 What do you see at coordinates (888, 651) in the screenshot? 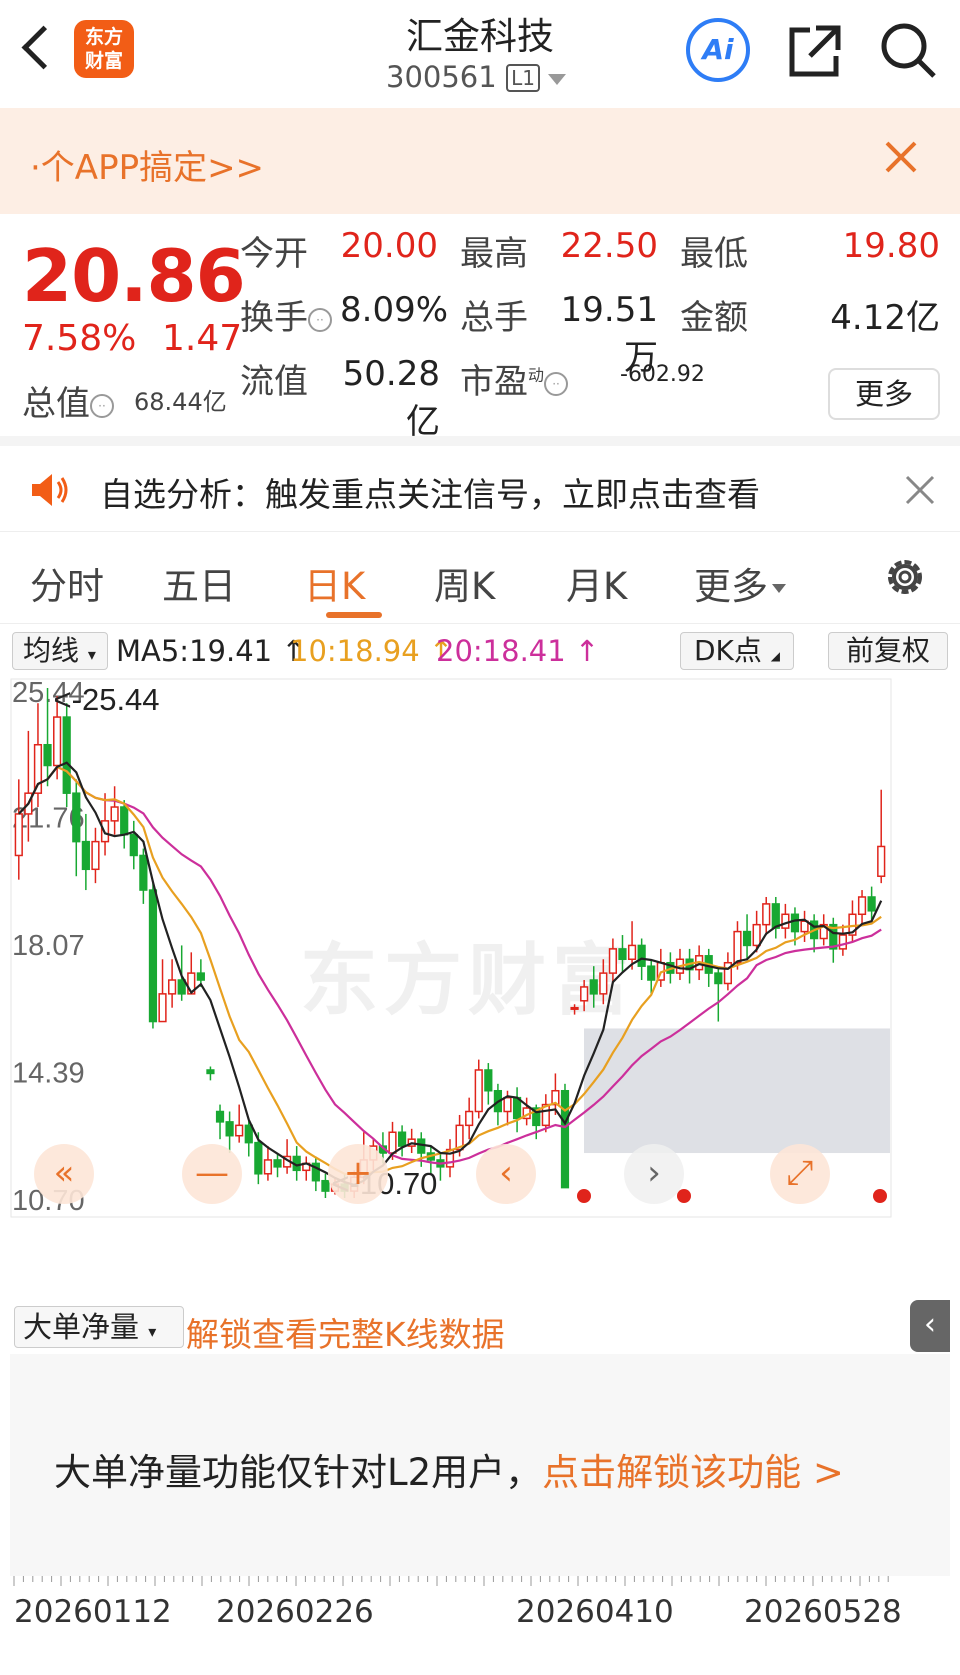
I see `adjust-button: 前复权` at bounding box center [888, 651].